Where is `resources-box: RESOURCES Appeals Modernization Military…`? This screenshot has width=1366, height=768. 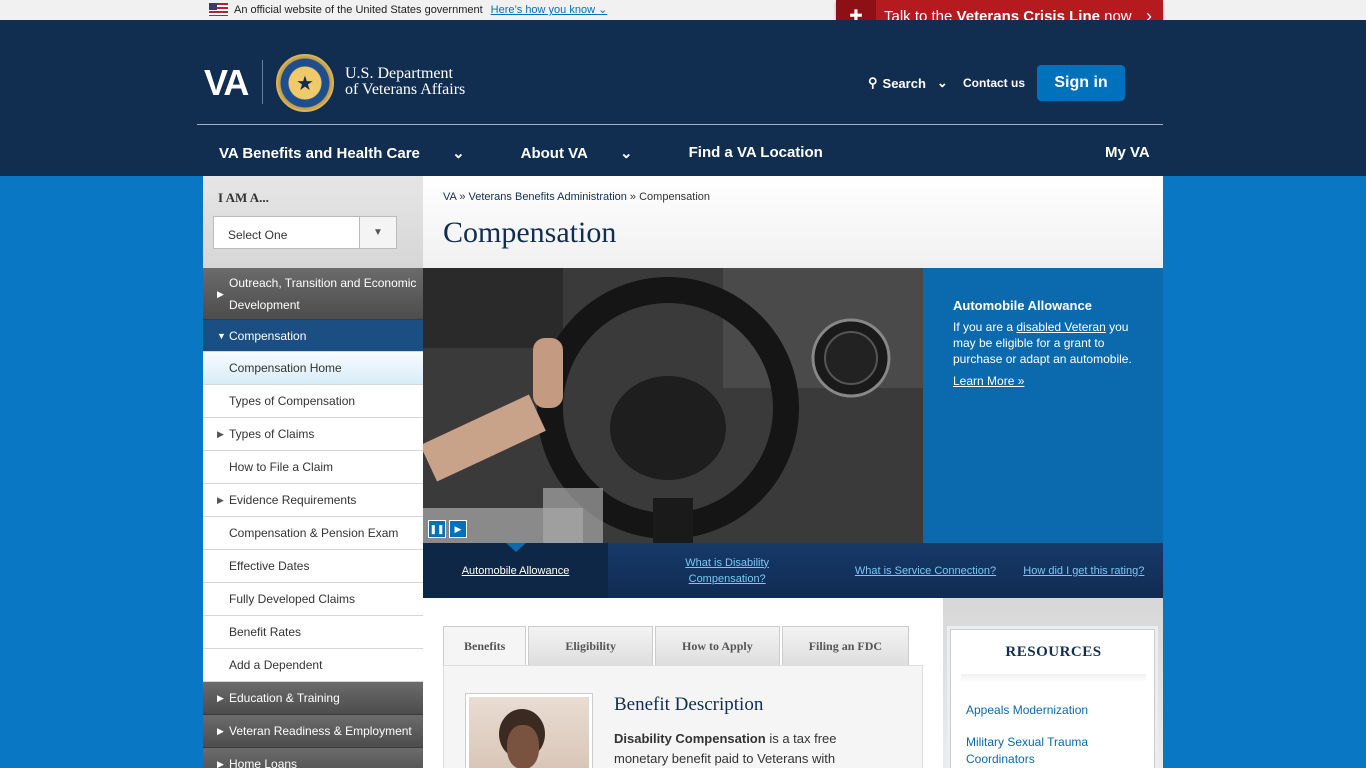 resources-box: RESOURCES Appeals Modernization Military… is located at coordinates (1052, 698).